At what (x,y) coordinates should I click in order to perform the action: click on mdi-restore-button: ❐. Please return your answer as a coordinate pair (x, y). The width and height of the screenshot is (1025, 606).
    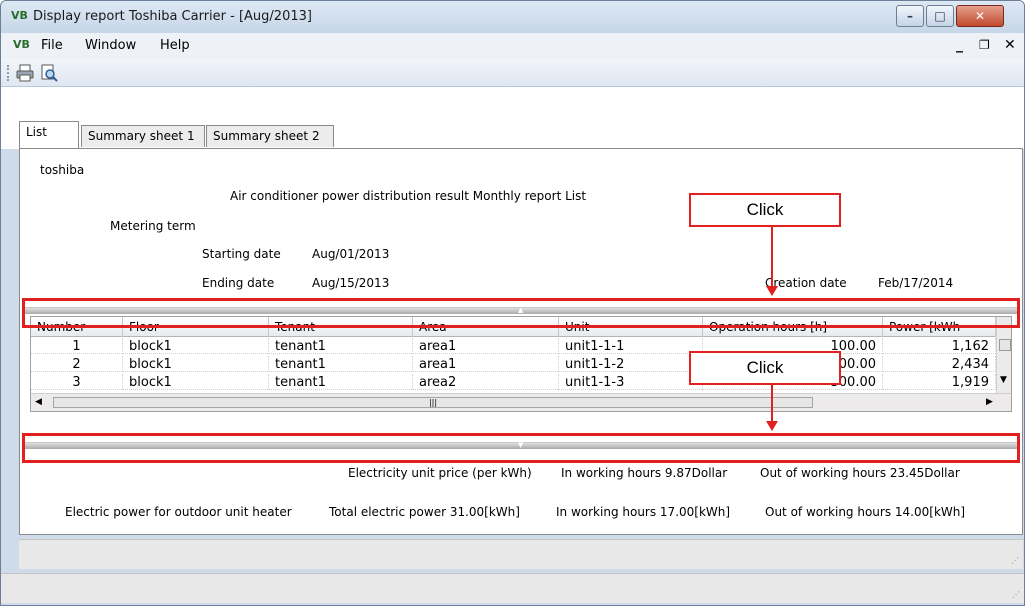
    Looking at the image, I should click on (984, 45).